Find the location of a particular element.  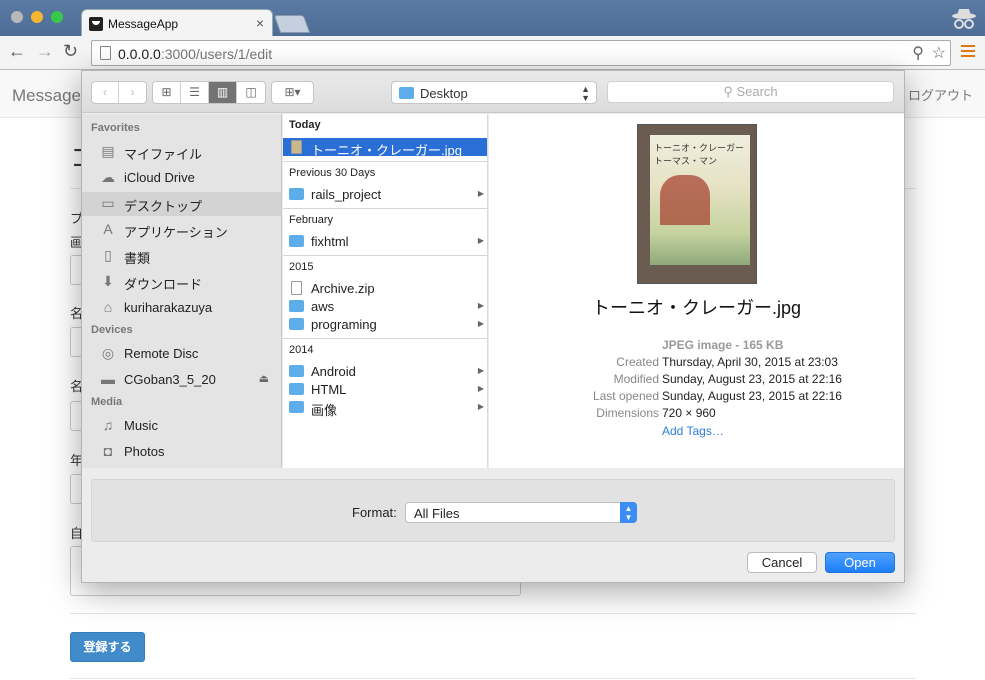

file-name: Android is located at coordinates (333, 371).